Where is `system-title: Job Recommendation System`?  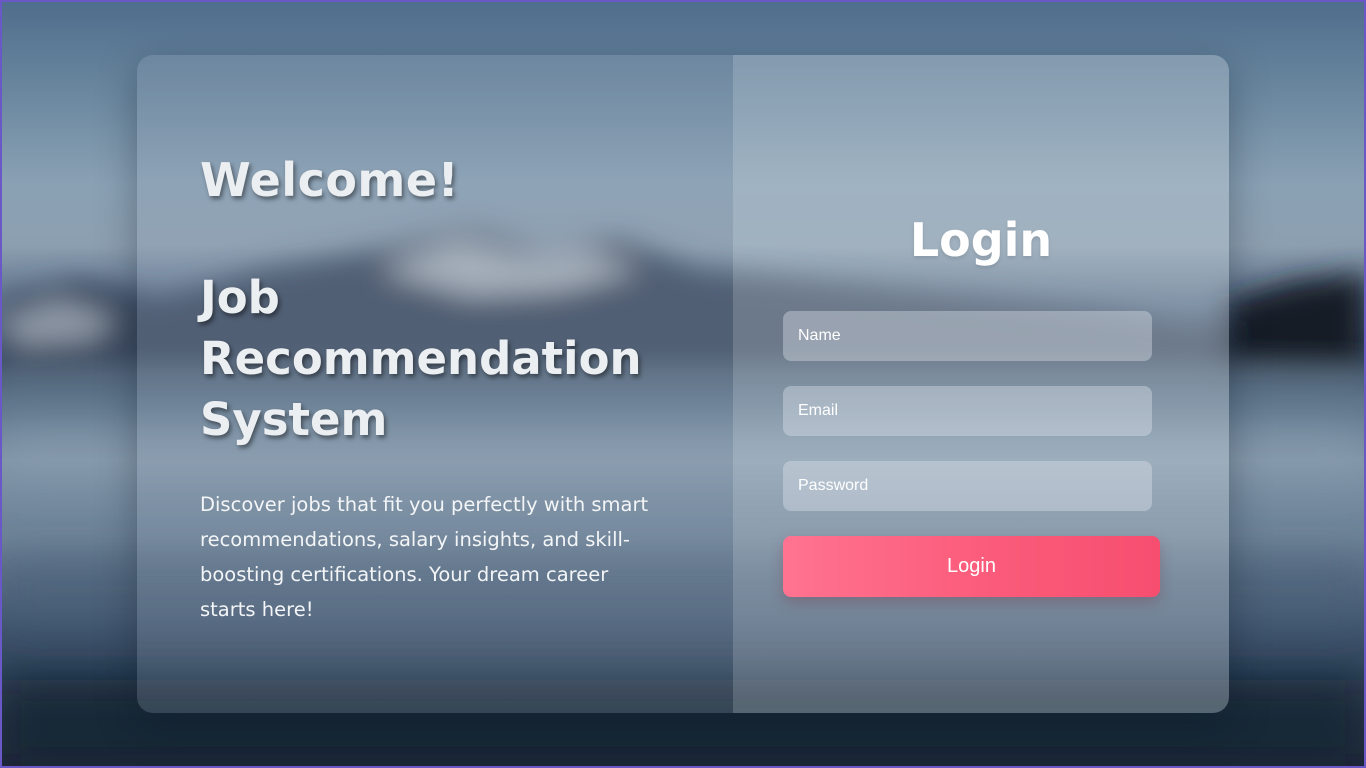 system-title: Job Recommendation System is located at coordinates (421, 358).